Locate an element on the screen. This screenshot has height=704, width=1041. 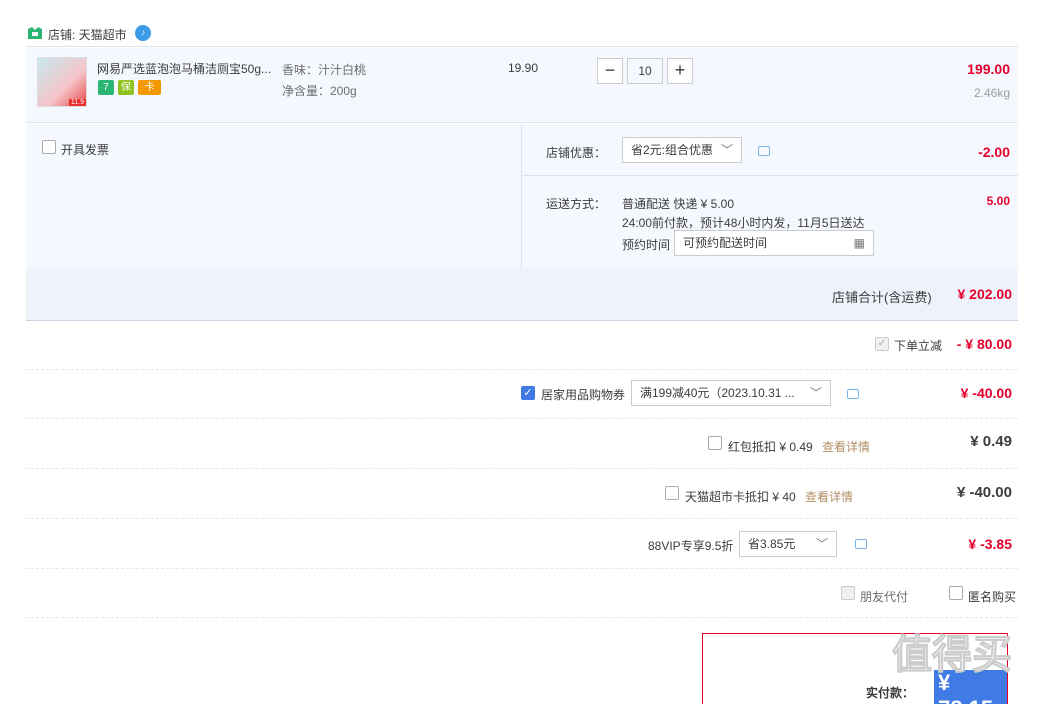
shop-discount-label: 店铺优惠： is located at coordinates (576, 153).